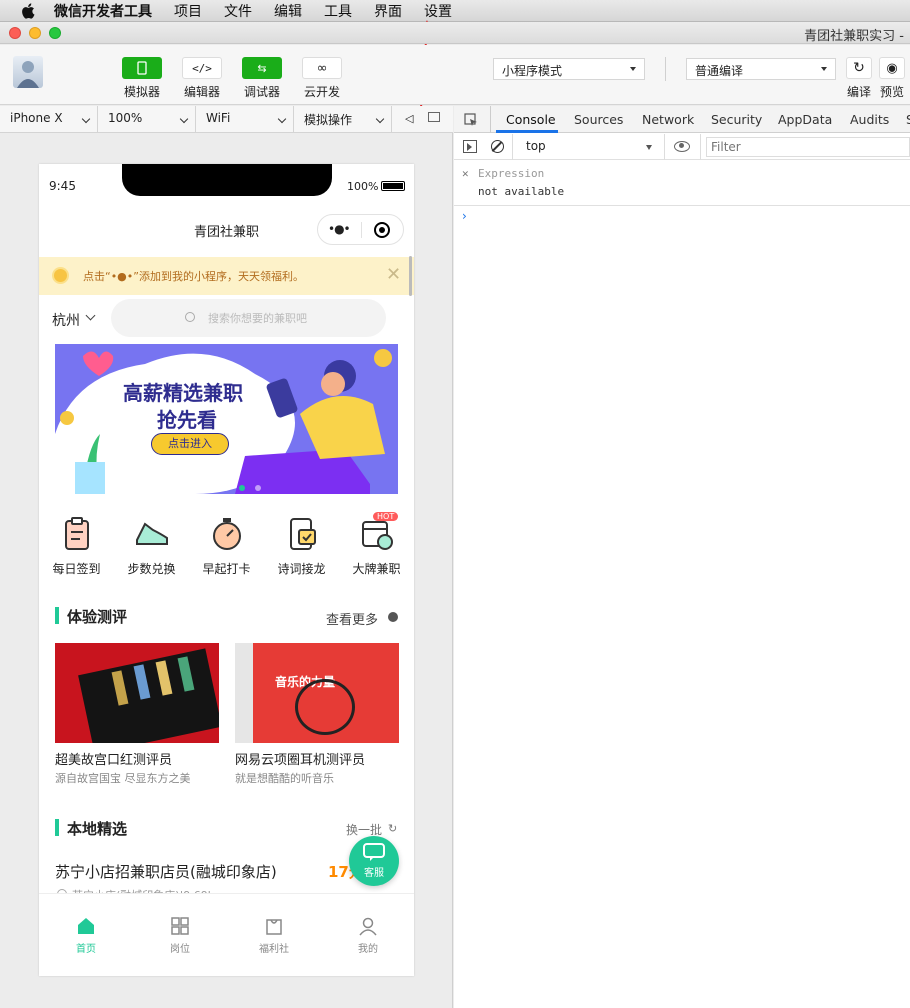 The width and height of the screenshot is (910, 1008). What do you see at coordinates (245, 119) in the screenshot?
I see `network-select: WiFi` at bounding box center [245, 119].